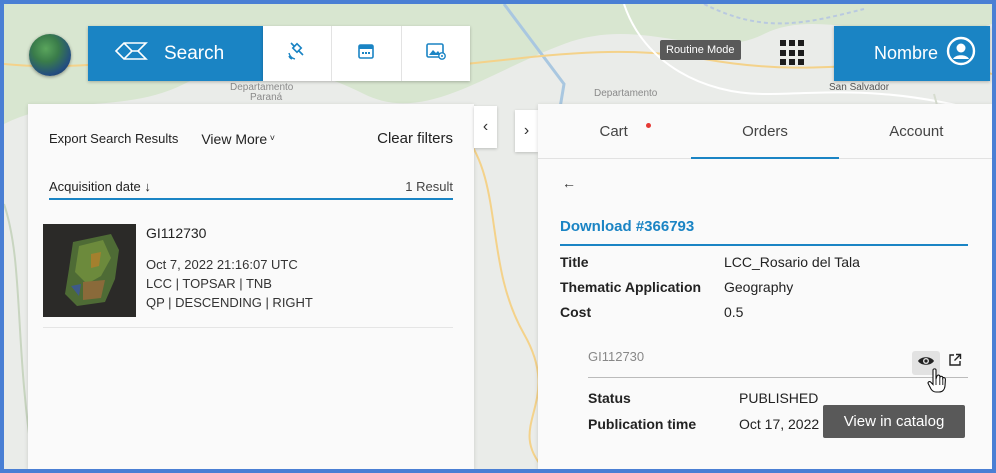 Image resolution: width=996 pixels, height=473 pixels. I want to click on back-arrow-icon: ←, so click(569, 183).